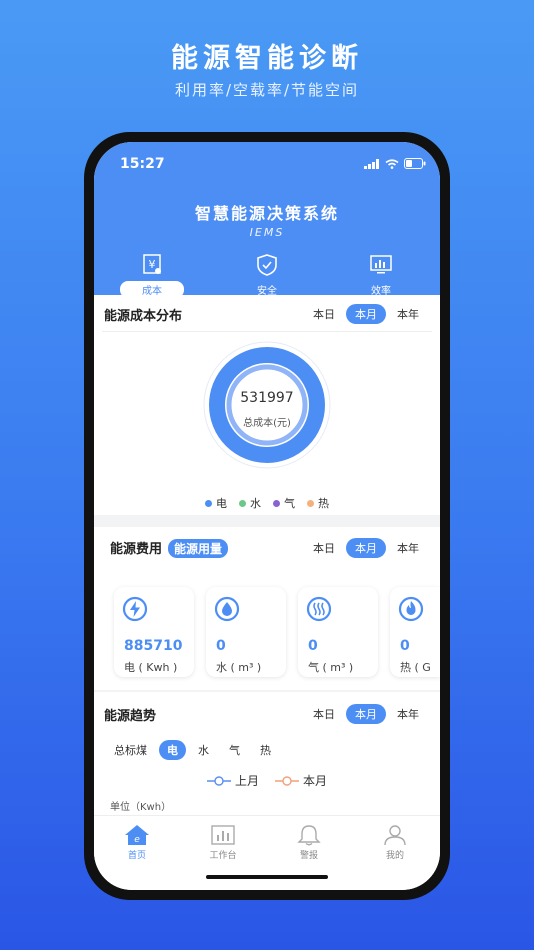 This screenshot has height=950, width=534. I want to click on tab-efficiency: 效率, so click(381, 276).